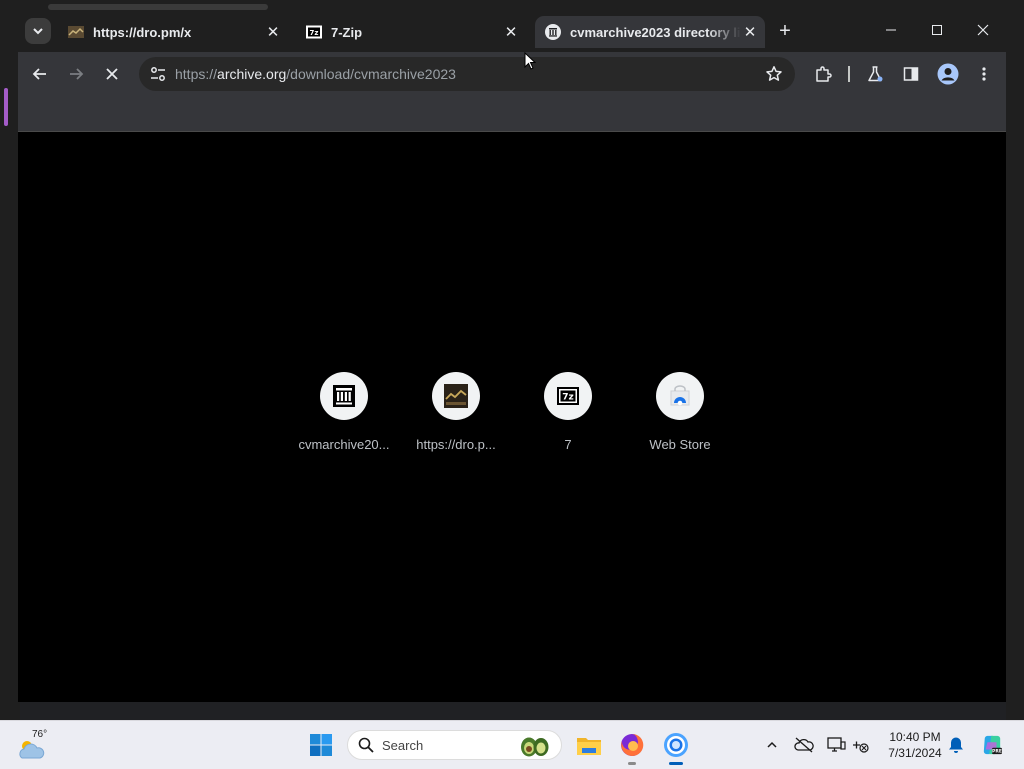 This screenshot has height=769, width=1024. Describe the element at coordinates (915, 745) in the screenshot. I see `taskbar-clock: 10:40 PM 7/31/2024` at that location.